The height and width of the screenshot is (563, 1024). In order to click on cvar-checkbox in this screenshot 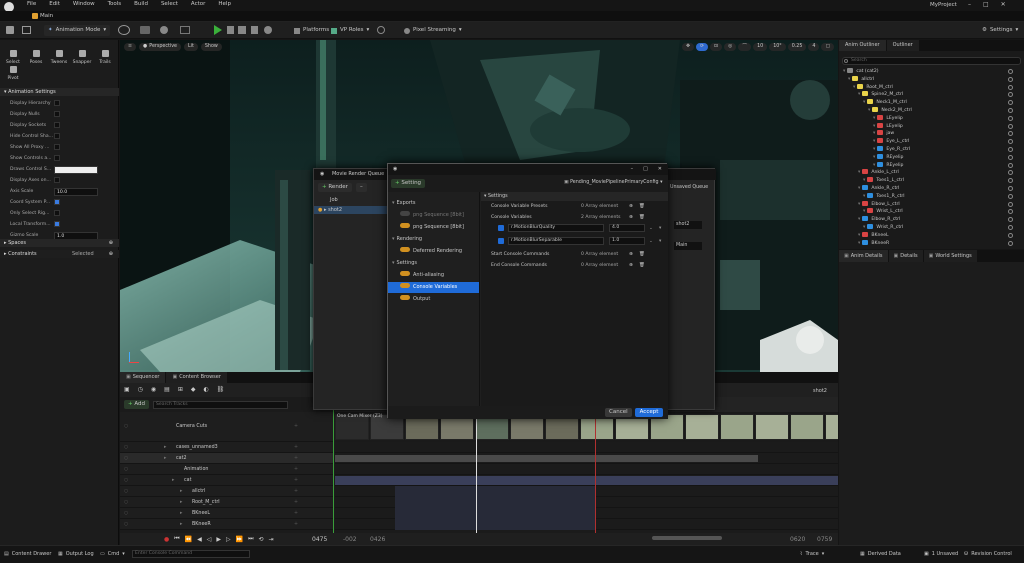, I will do `click(501, 241)`.